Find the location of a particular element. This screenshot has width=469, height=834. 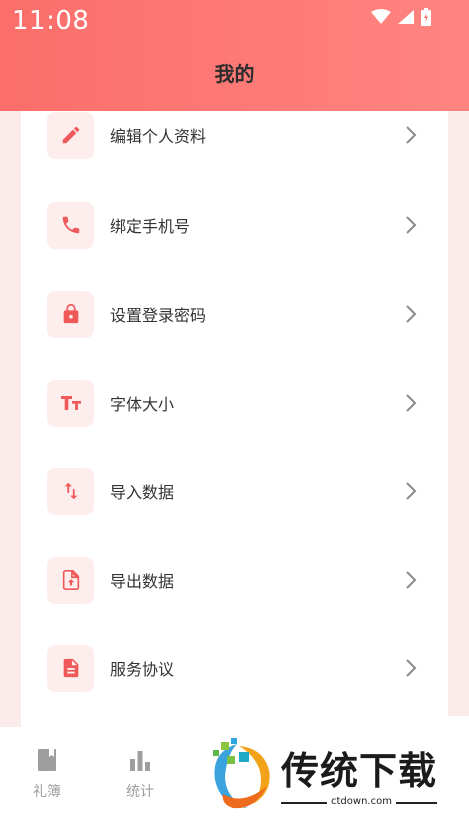

header-bar: 11:08 我的 is located at coordinates (234, 55).